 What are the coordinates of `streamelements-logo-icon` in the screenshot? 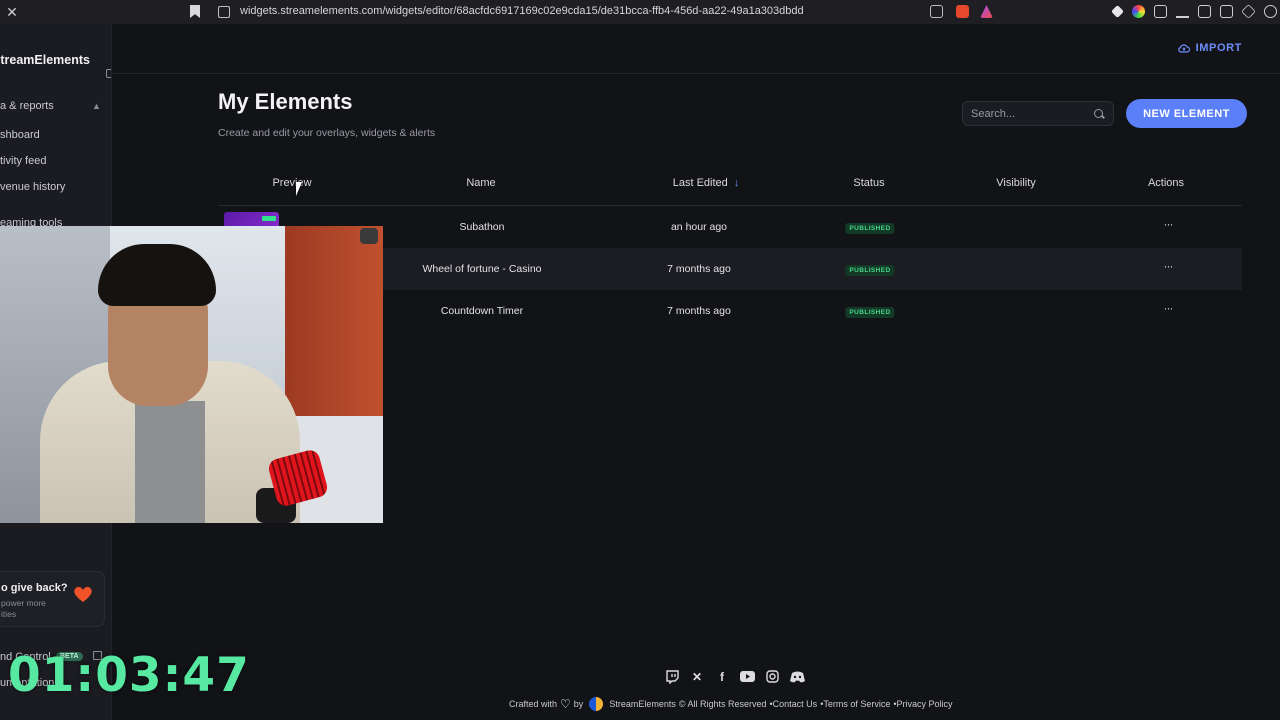 It's located at (596, 704).